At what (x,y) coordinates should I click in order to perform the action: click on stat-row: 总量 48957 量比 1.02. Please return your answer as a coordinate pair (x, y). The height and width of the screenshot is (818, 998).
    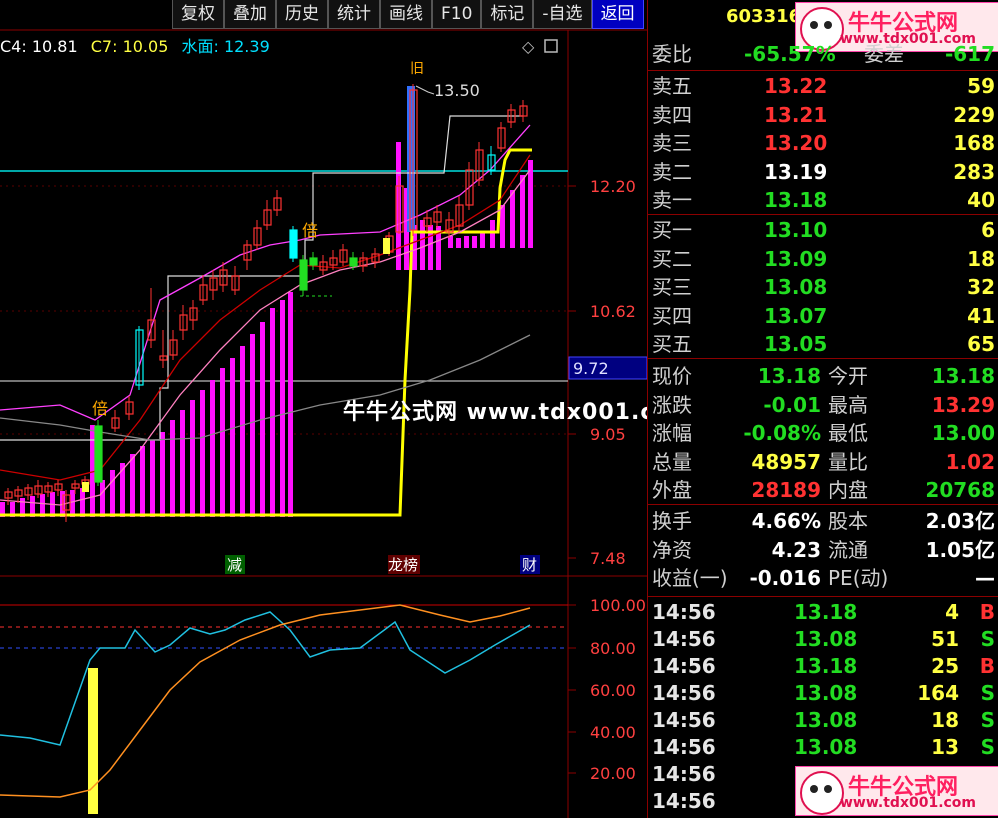
    Looking at the image, I should click on (823, 462).